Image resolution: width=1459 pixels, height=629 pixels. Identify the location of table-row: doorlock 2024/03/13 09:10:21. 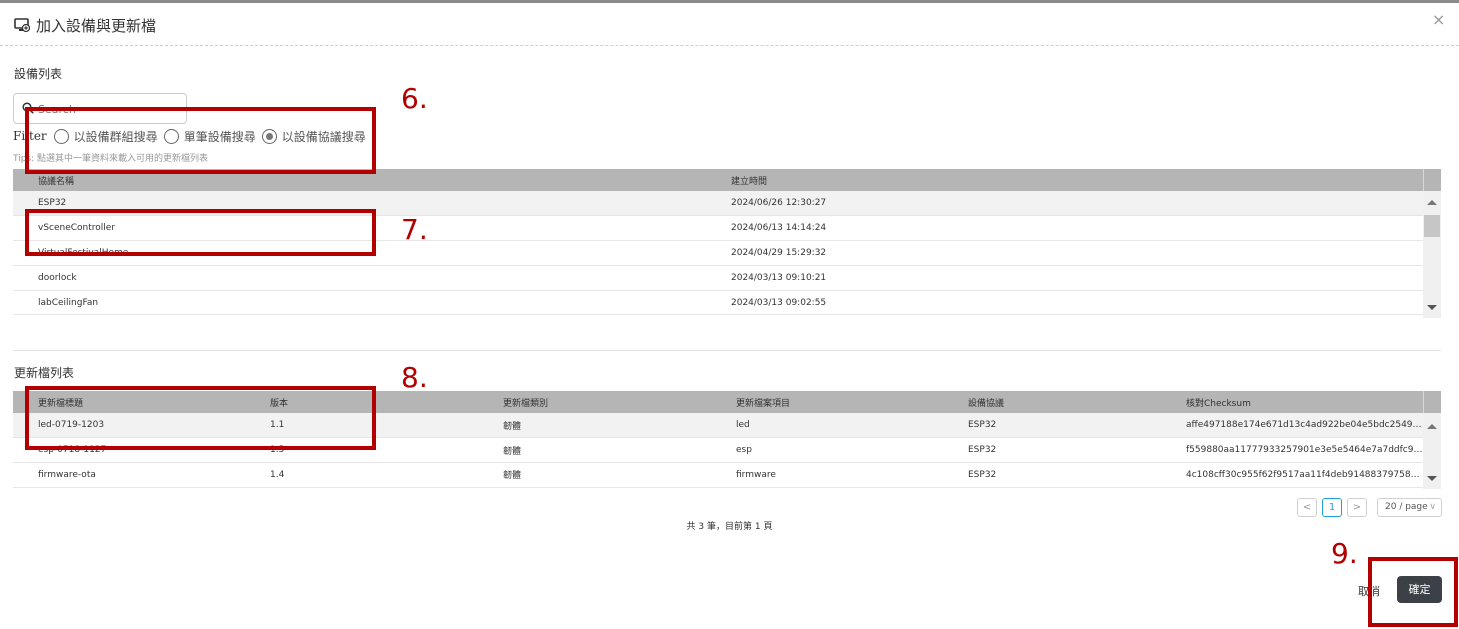
(718, 278).